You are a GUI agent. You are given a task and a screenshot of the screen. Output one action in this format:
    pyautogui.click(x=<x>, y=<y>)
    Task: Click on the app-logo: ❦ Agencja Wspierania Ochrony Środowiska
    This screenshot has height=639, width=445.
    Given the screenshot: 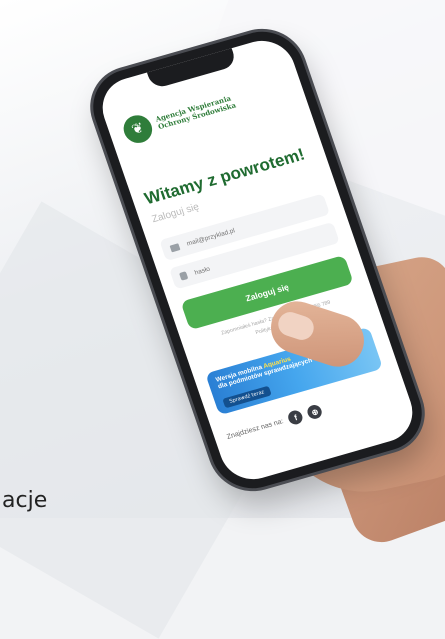 What is the action you would take?
    pyautogui.click(x=179, y=117)
    